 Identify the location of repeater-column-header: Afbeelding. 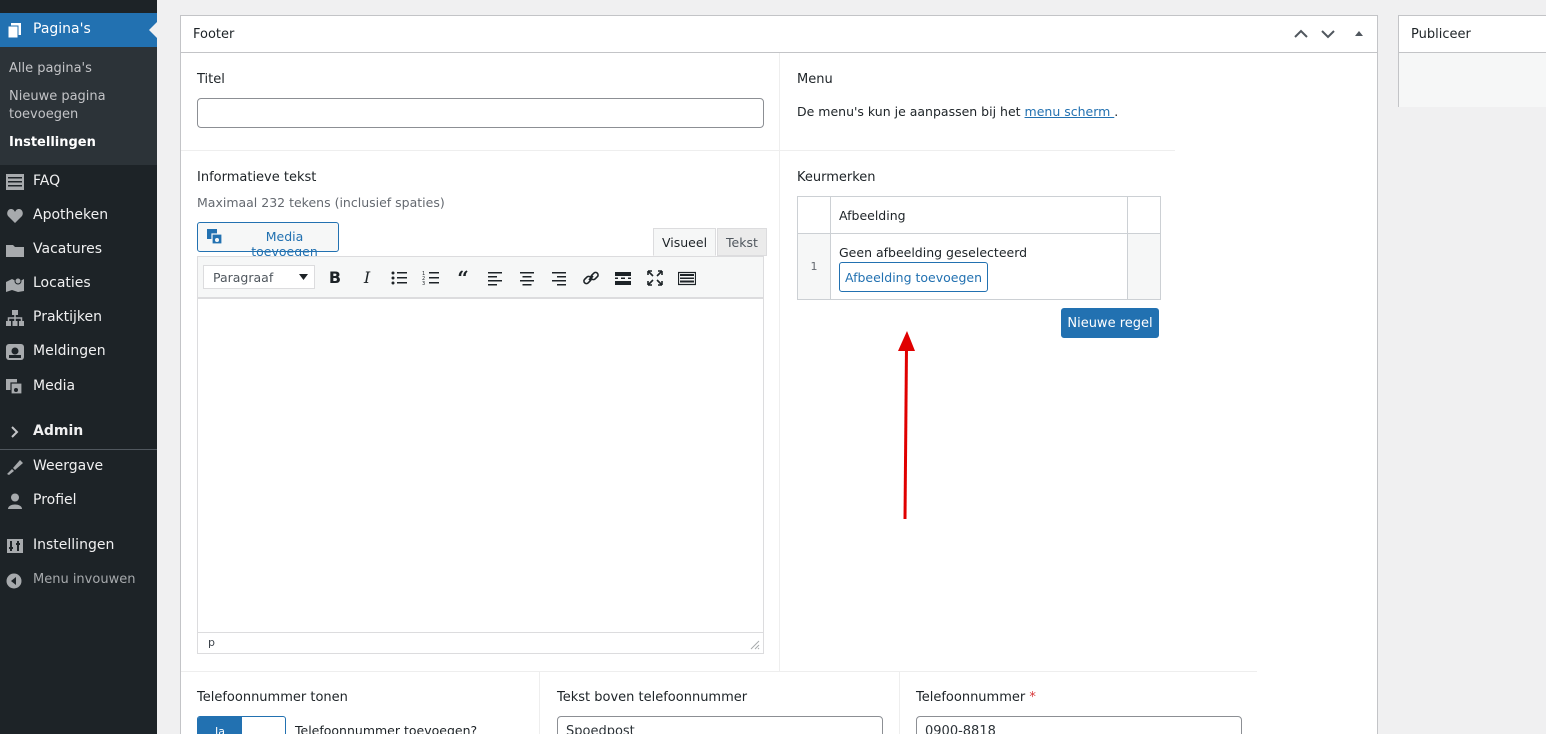
(979, 215).